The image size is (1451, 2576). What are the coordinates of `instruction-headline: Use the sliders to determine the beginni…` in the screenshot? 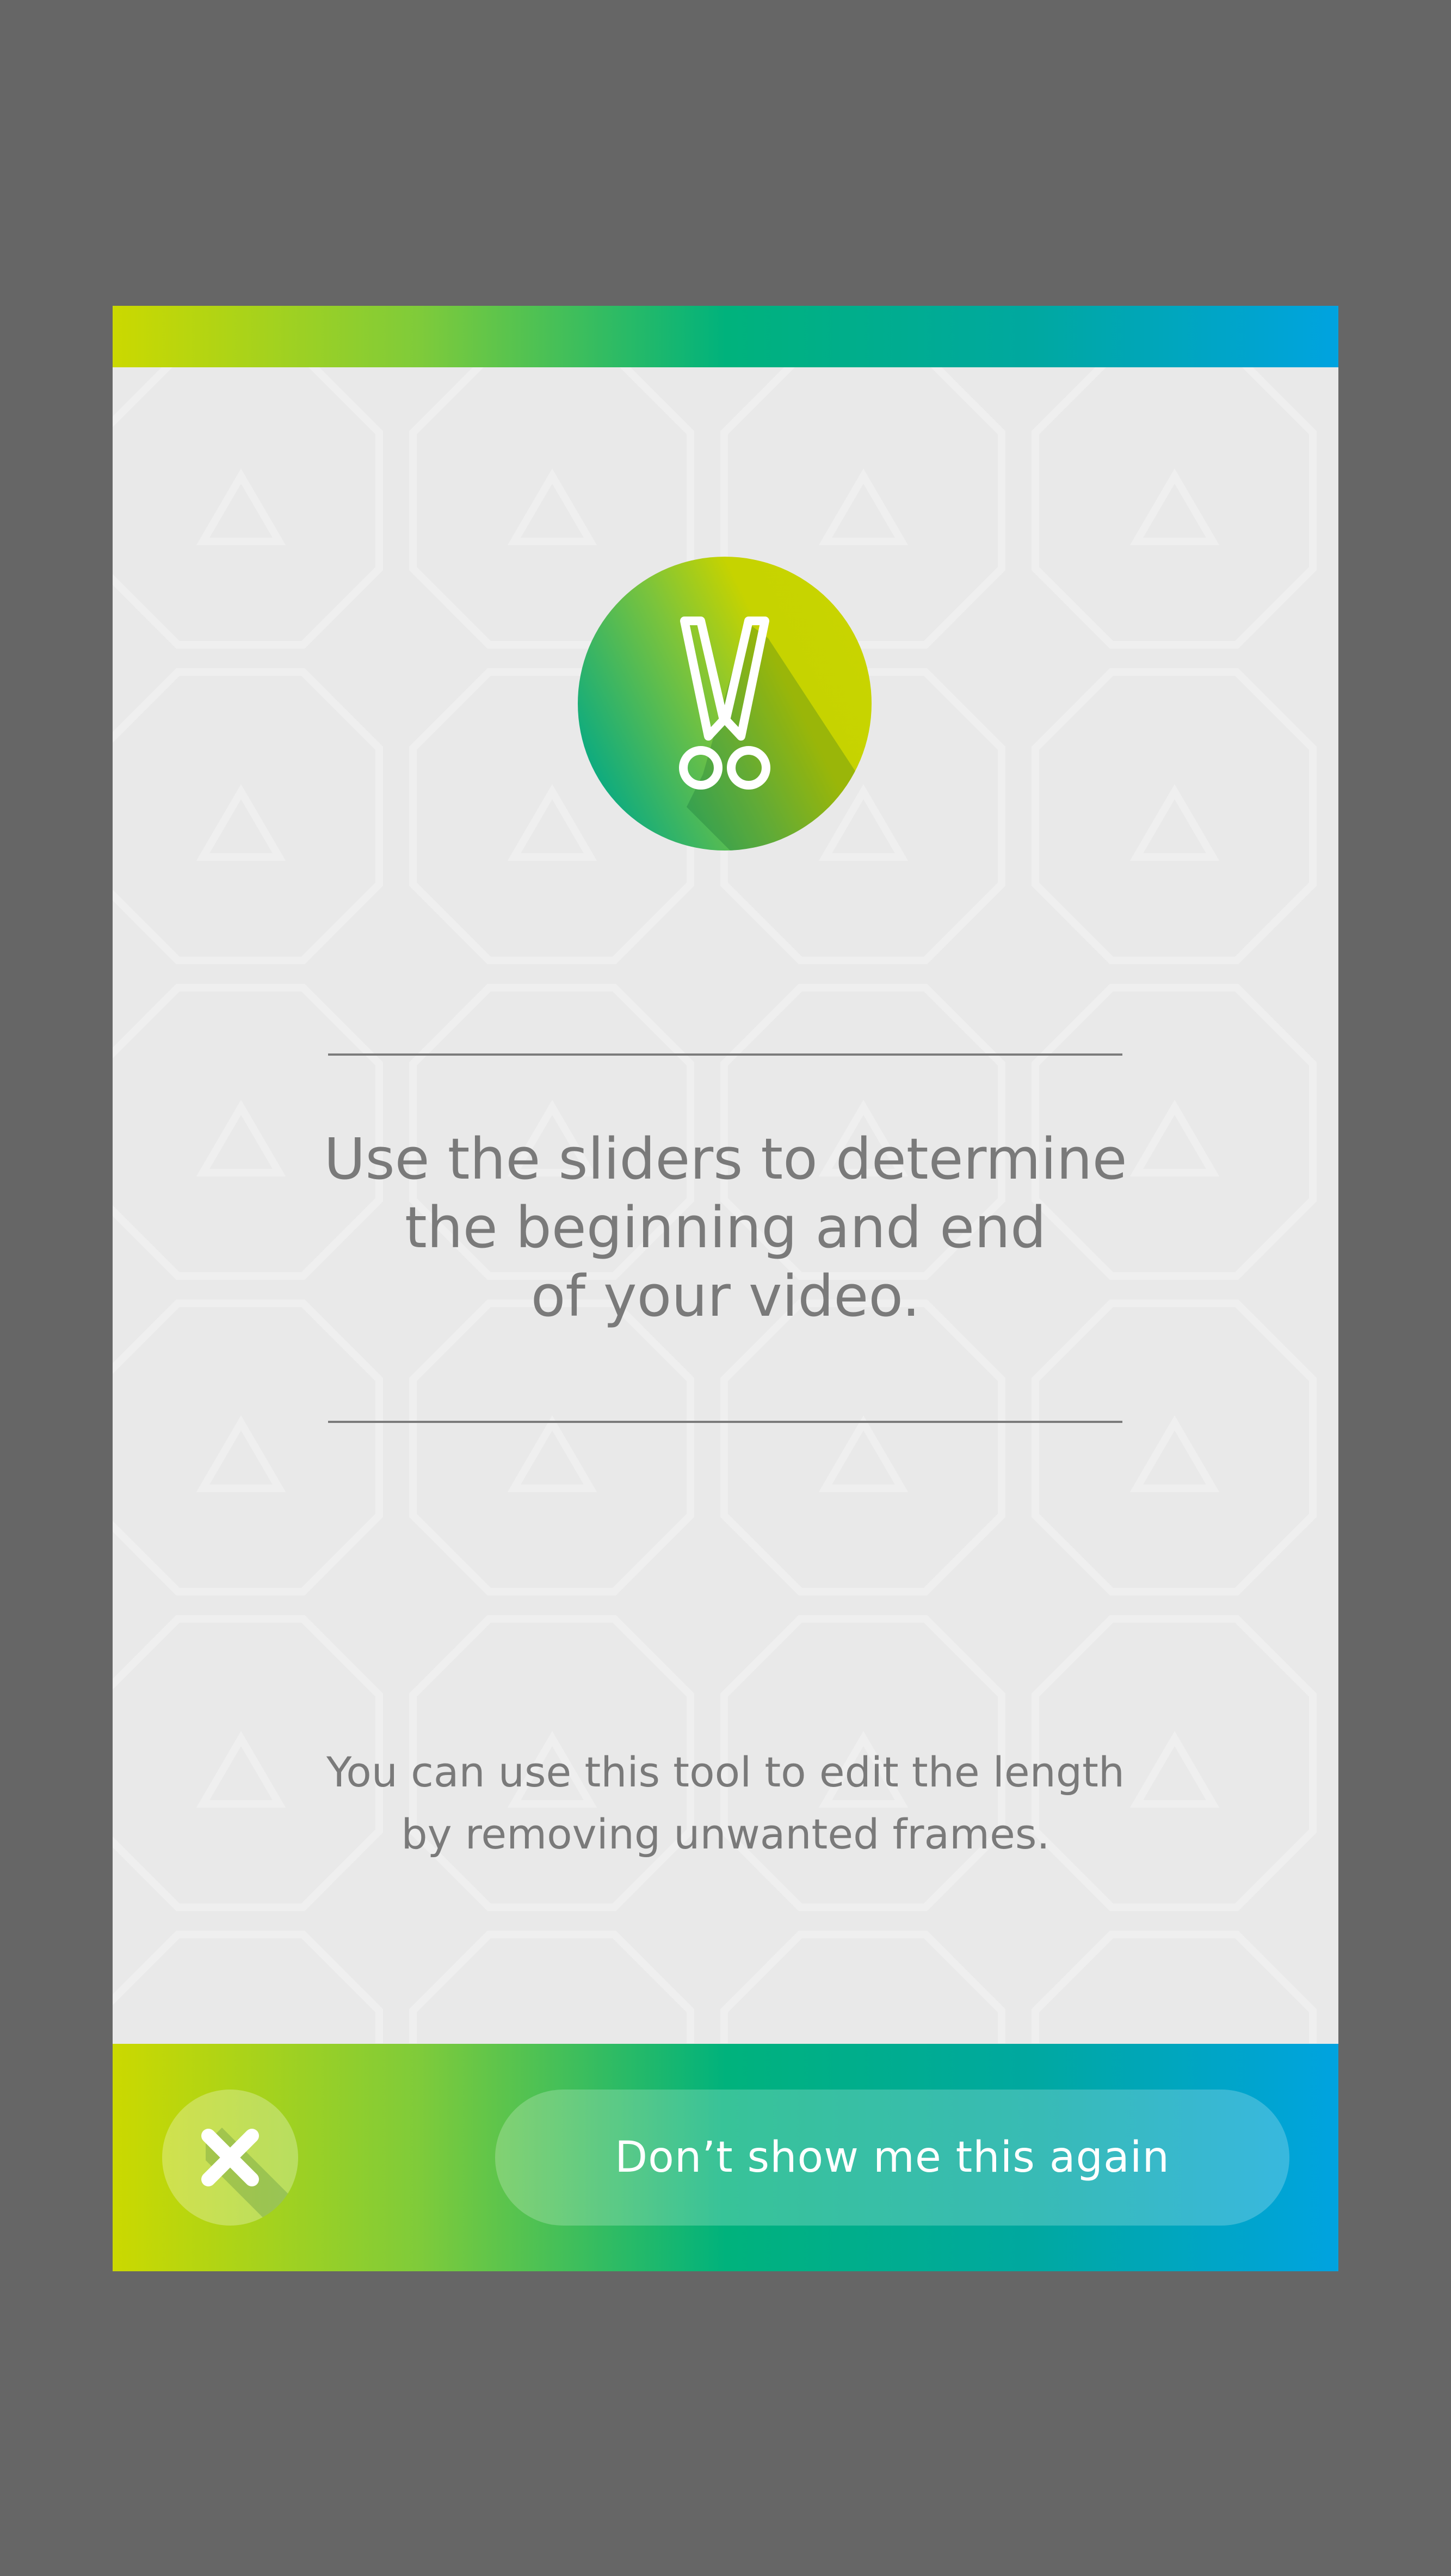 It's located at (725, 1227).